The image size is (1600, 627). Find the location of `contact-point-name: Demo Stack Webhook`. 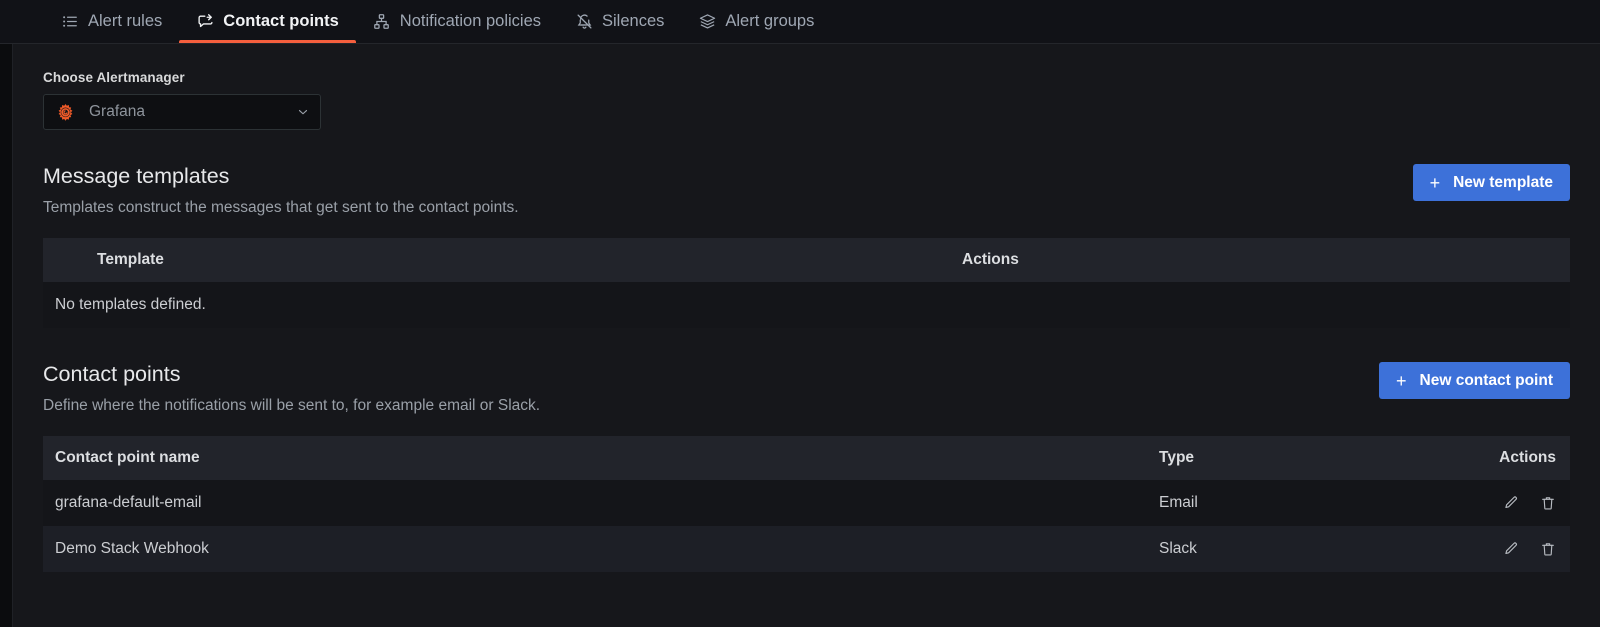

contact-point-name: Demo Stack Webhook is located at coordinates (591, 549).